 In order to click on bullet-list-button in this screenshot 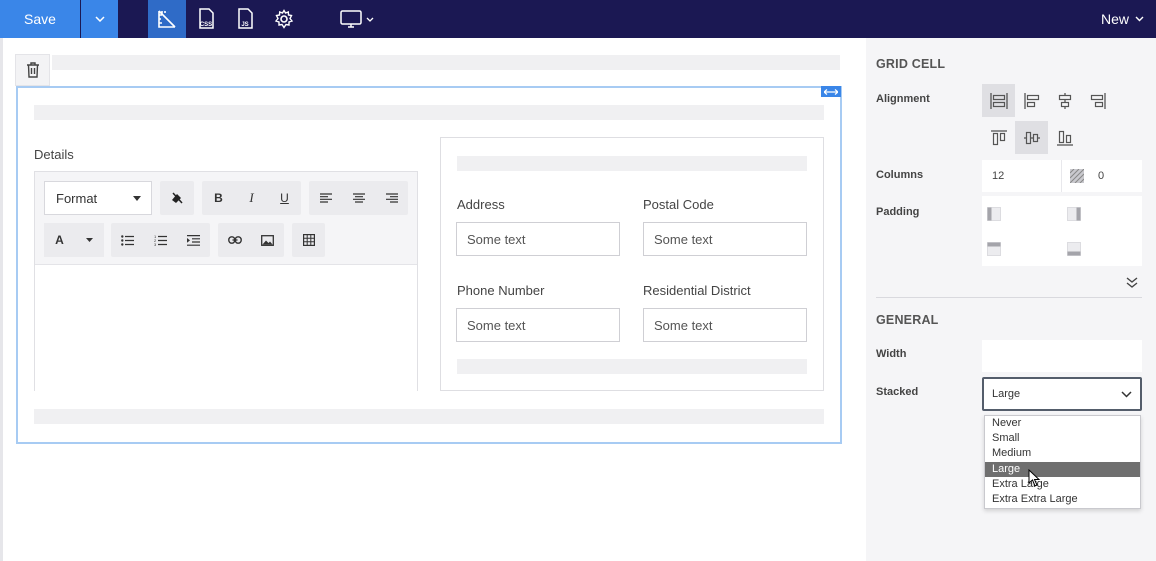, I will do `click(127, 240)`.